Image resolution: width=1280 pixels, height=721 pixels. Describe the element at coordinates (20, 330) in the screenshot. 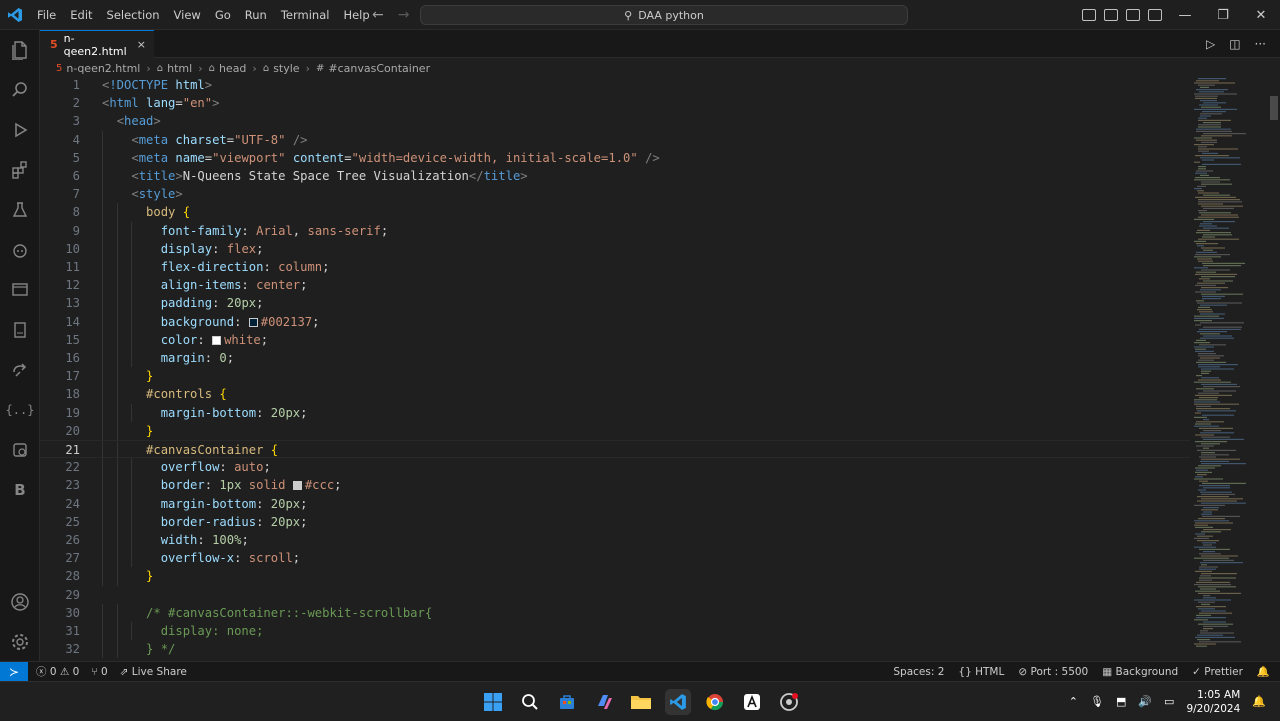

I see `book-icon` at that location.